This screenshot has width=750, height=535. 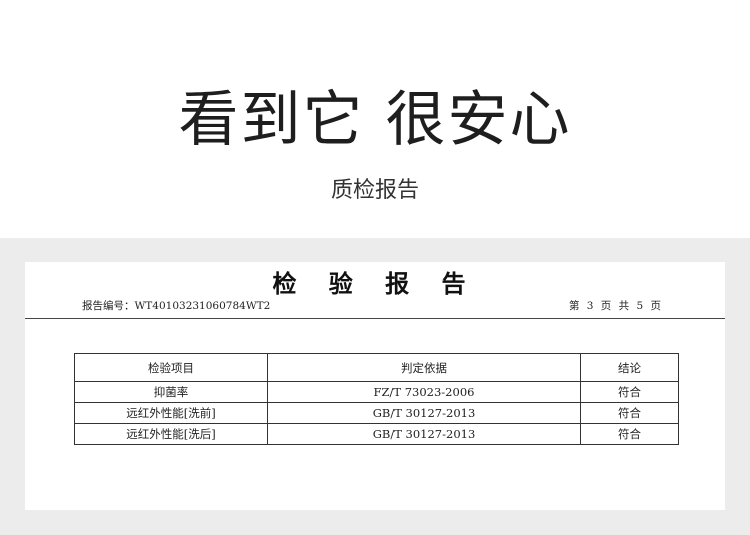 I want to click on cell-test-item: 远红外性能[洗前], so click(x=171, y=413).